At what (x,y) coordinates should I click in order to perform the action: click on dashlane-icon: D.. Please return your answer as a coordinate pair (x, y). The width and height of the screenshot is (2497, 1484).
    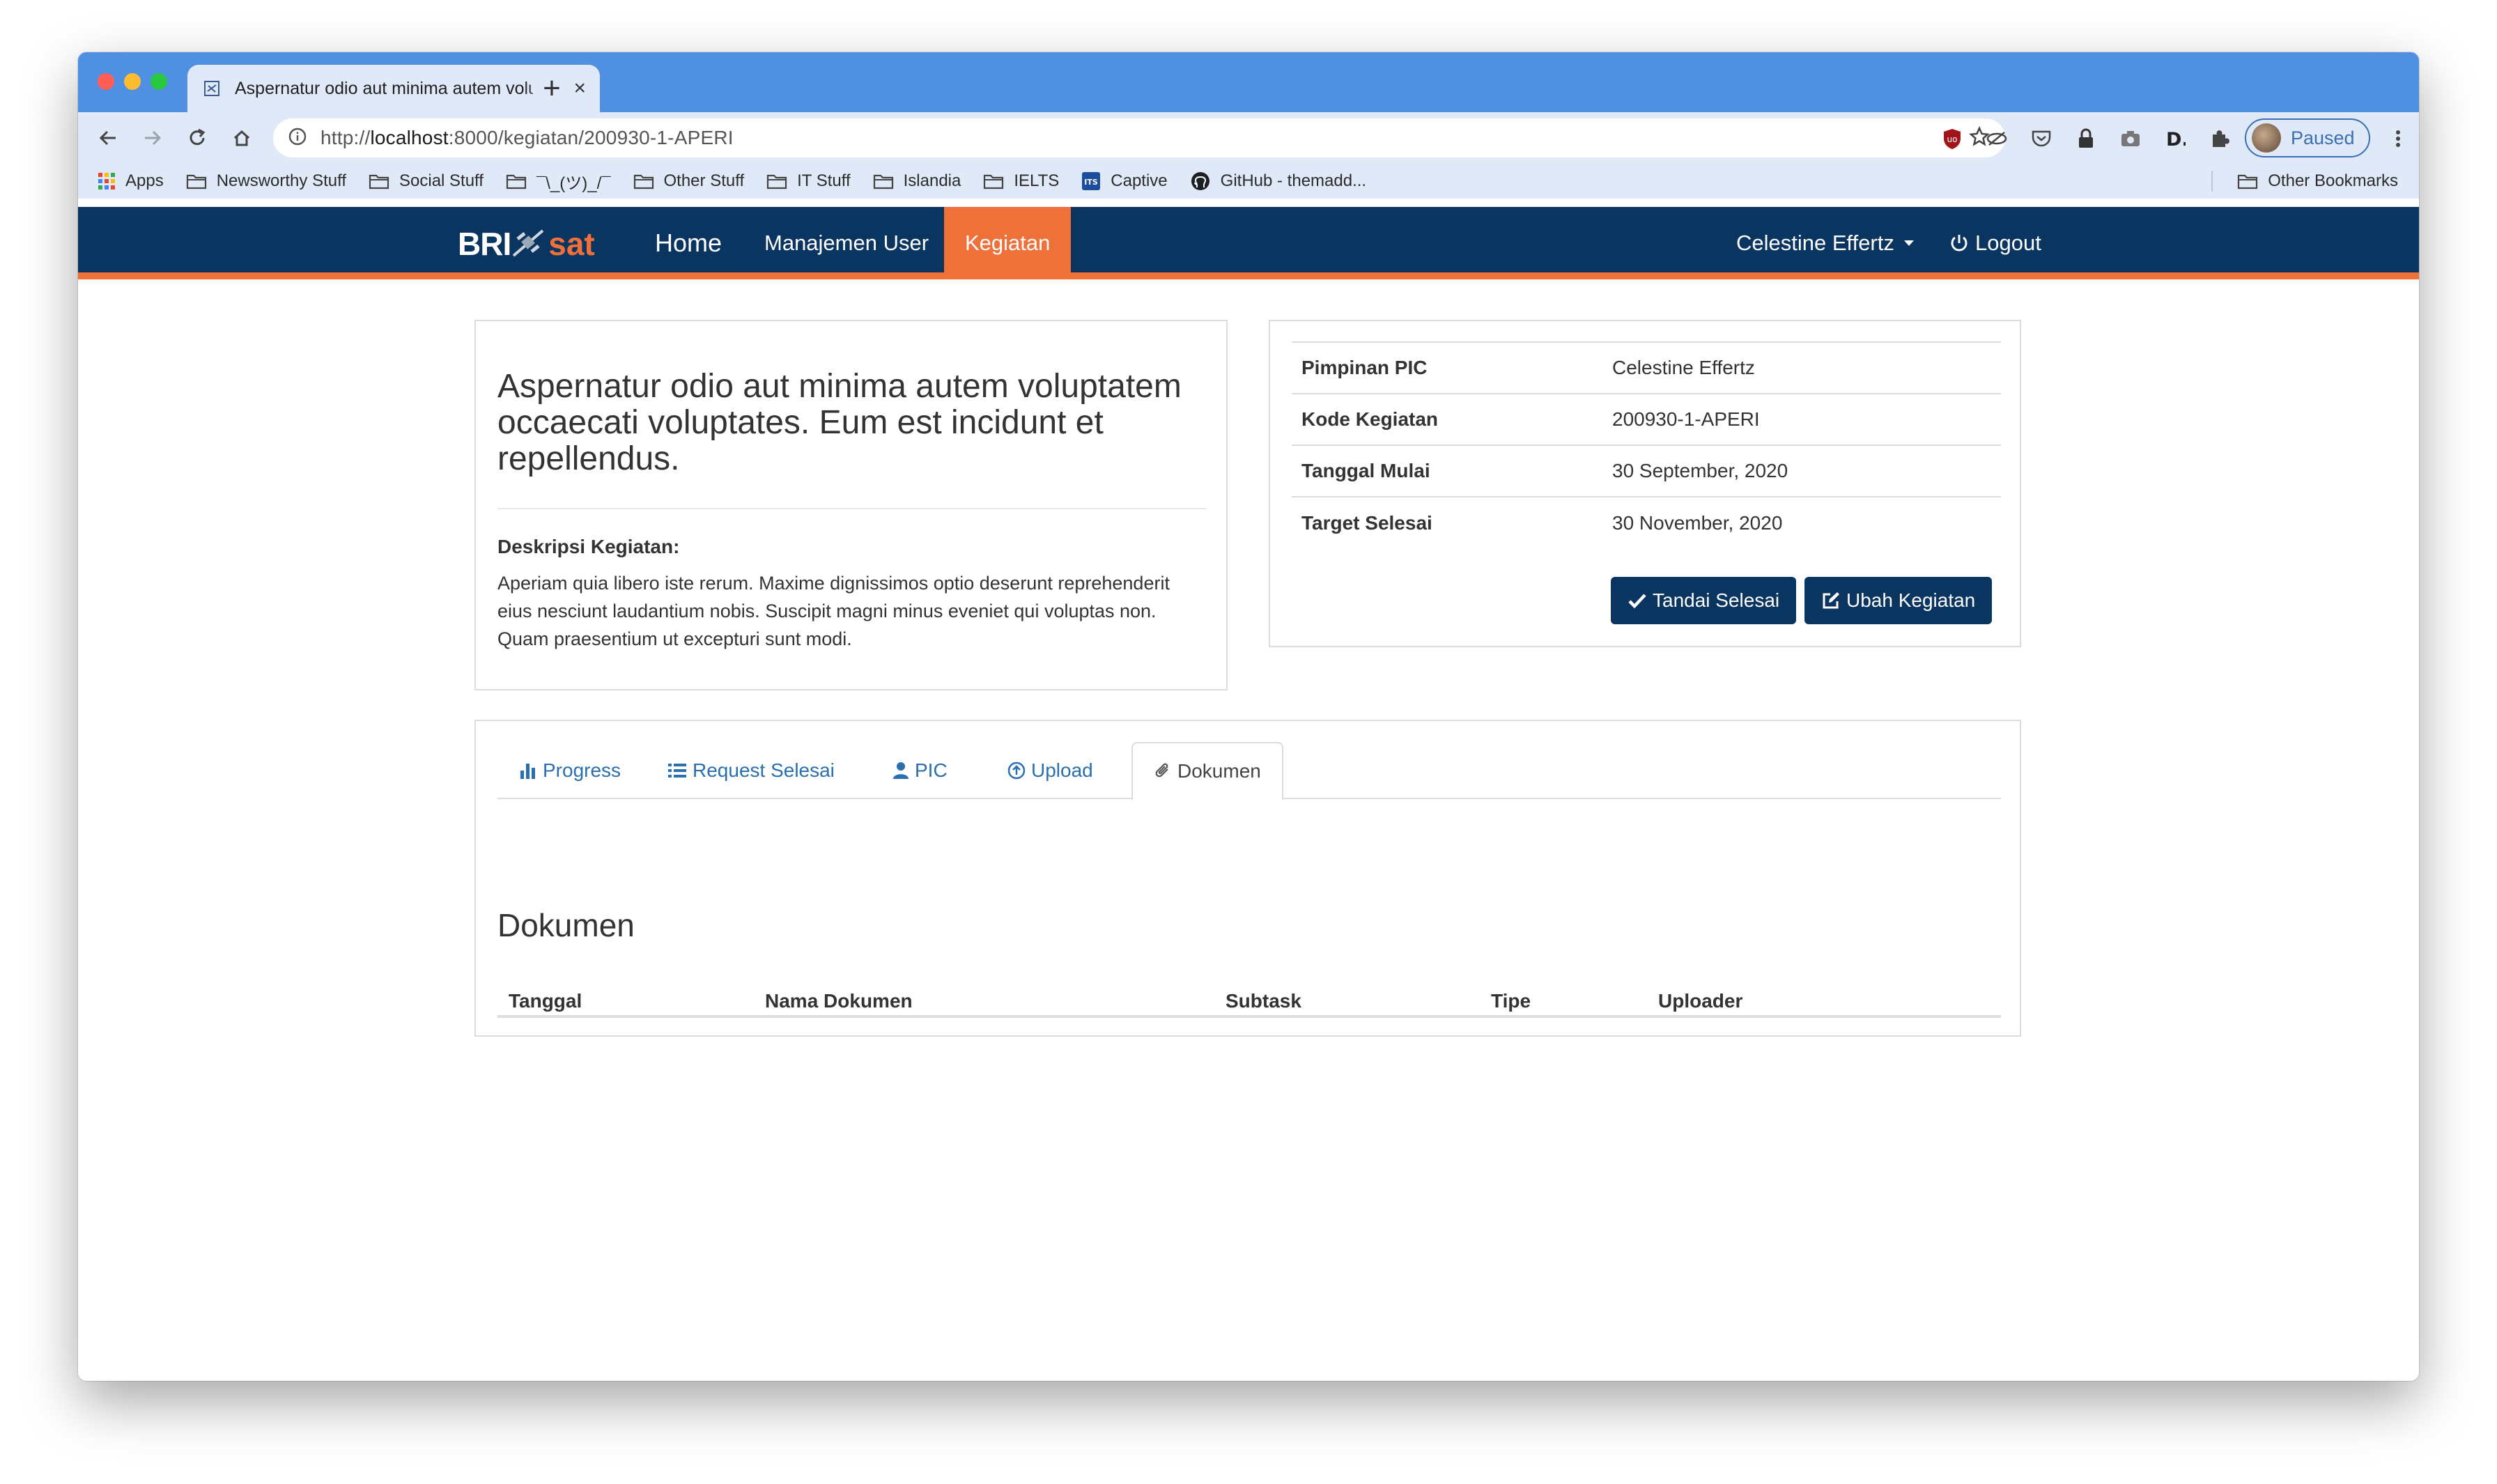
    Looking at the image, I should click on (2175, 138).